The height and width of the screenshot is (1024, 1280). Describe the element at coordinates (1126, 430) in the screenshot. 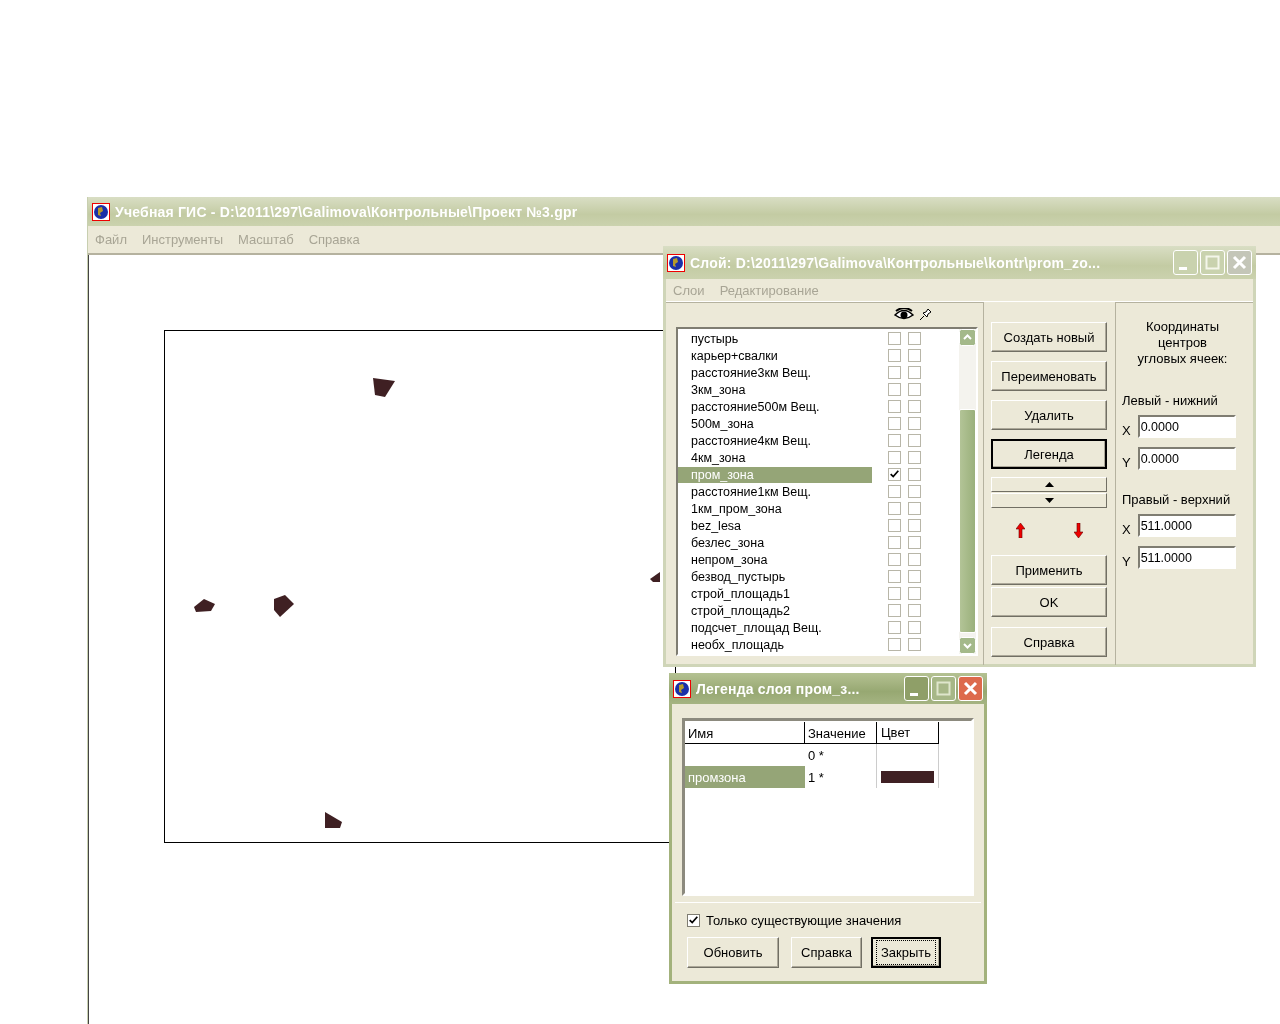

I see `axis-label: X` at that location.